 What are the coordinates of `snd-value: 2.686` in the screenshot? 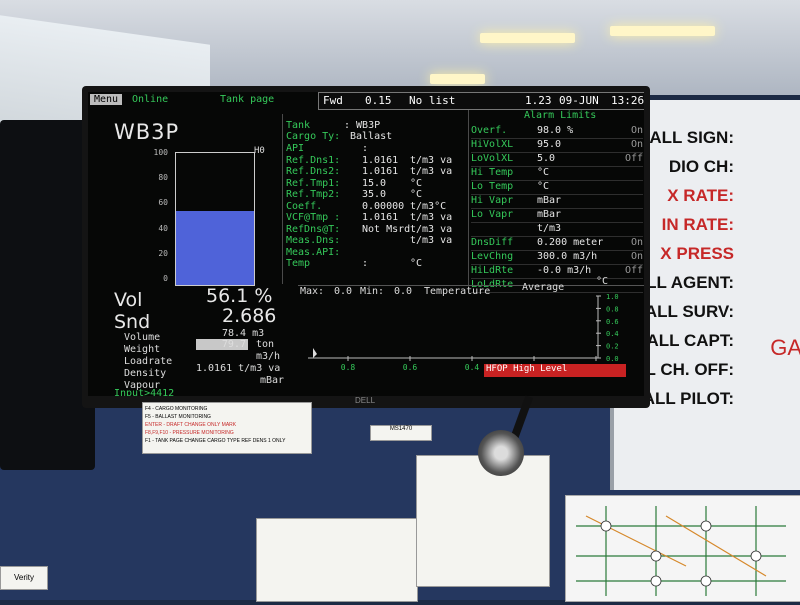 It's located at (249, 316).